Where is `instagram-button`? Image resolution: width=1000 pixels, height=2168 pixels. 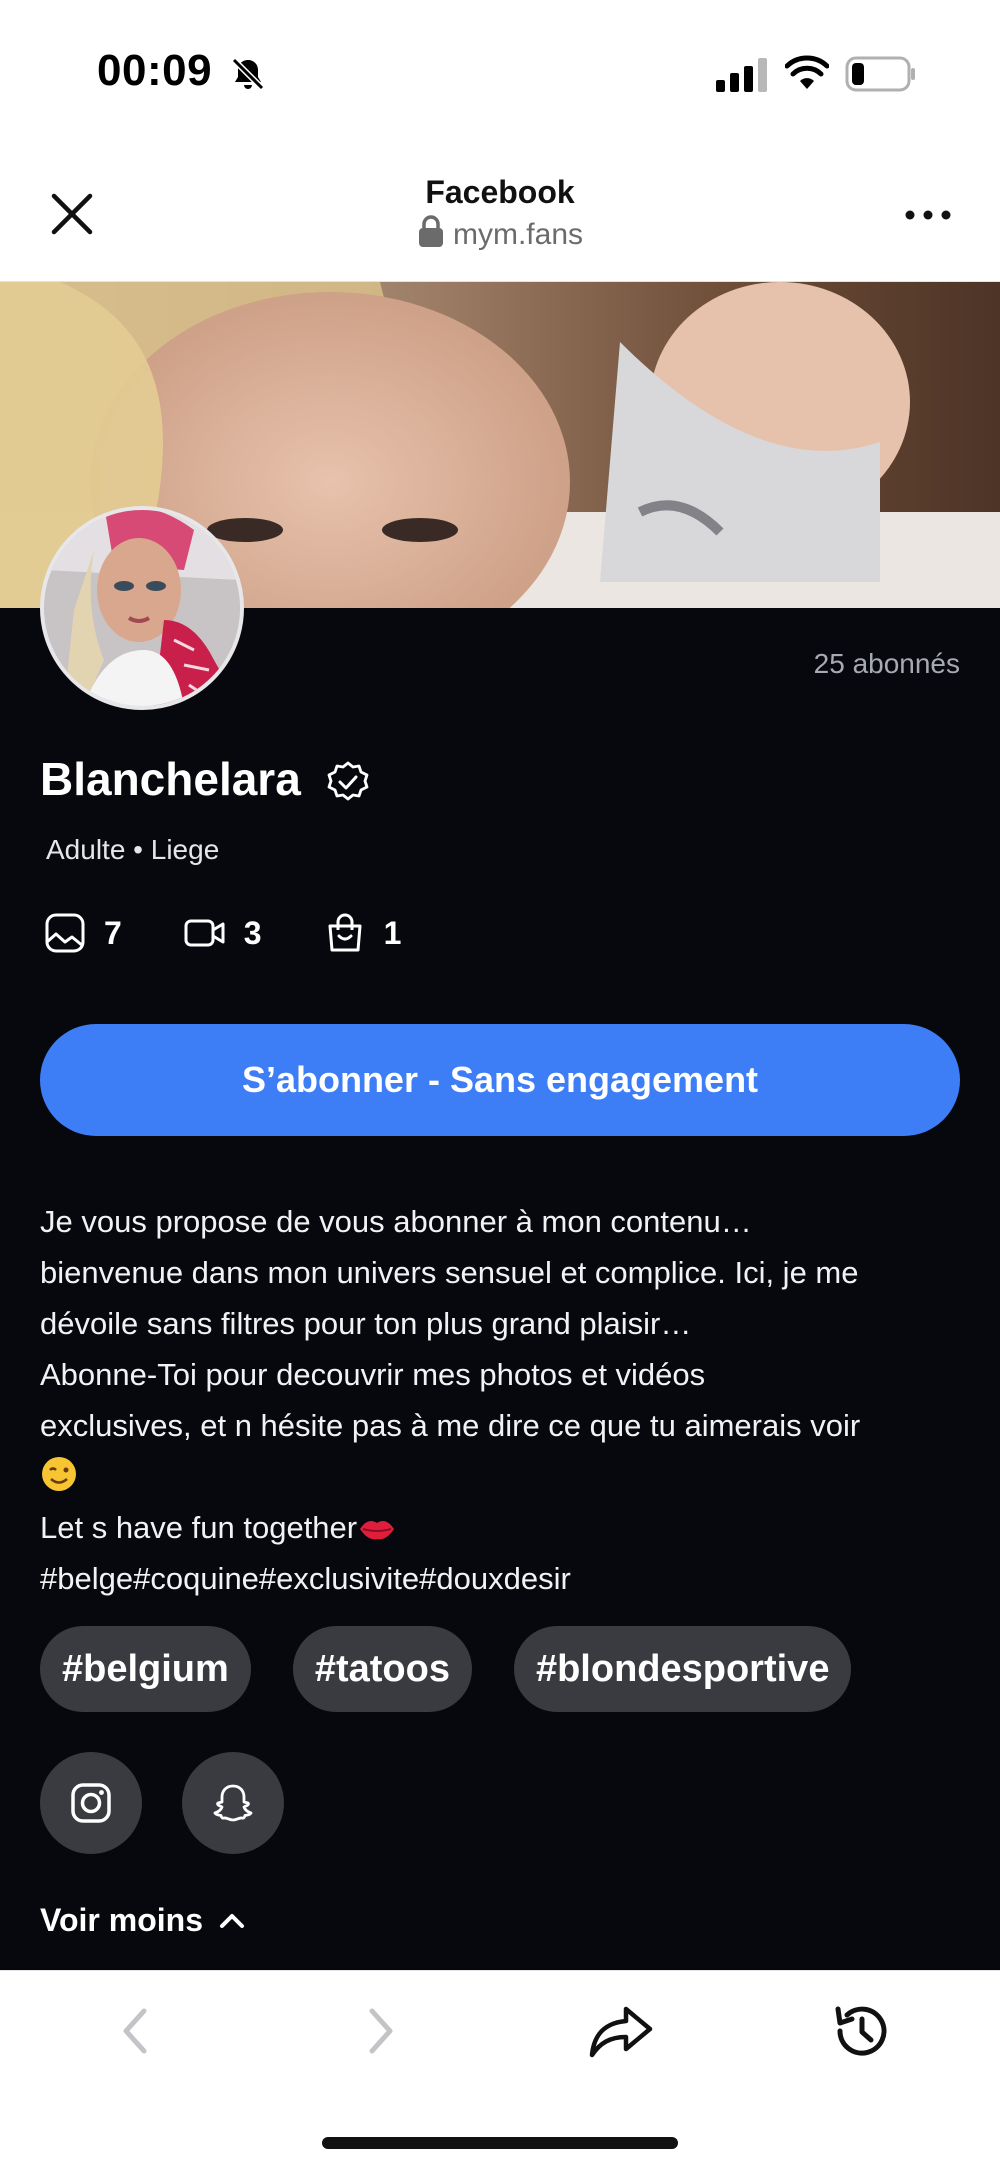
instagram-button is located at coordinates (91, 1803).